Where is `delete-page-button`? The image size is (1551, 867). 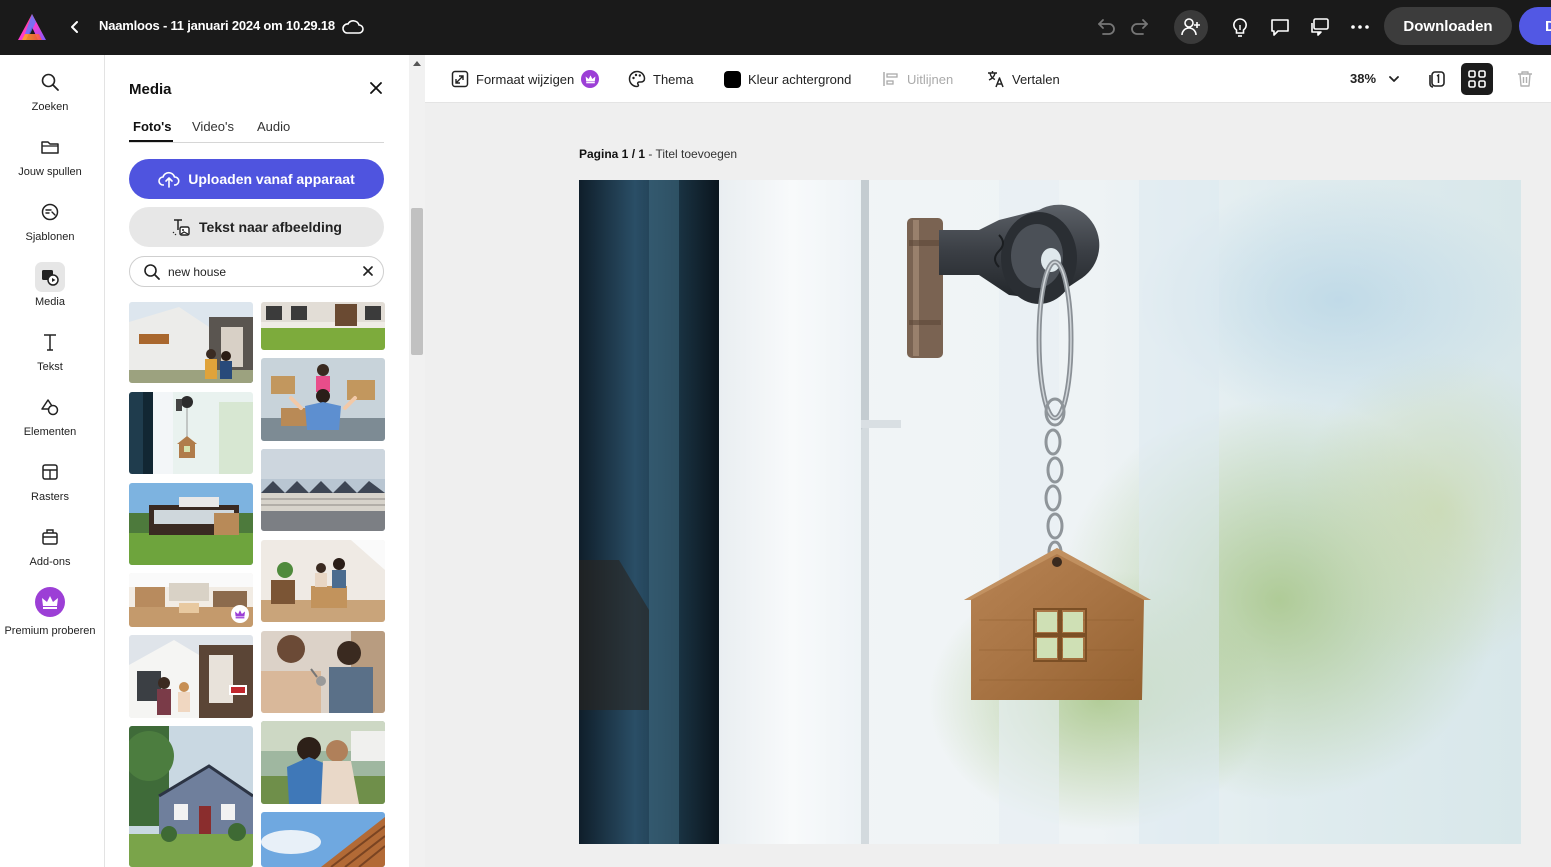
delete-page-button is located at coordinates (1525, 79).